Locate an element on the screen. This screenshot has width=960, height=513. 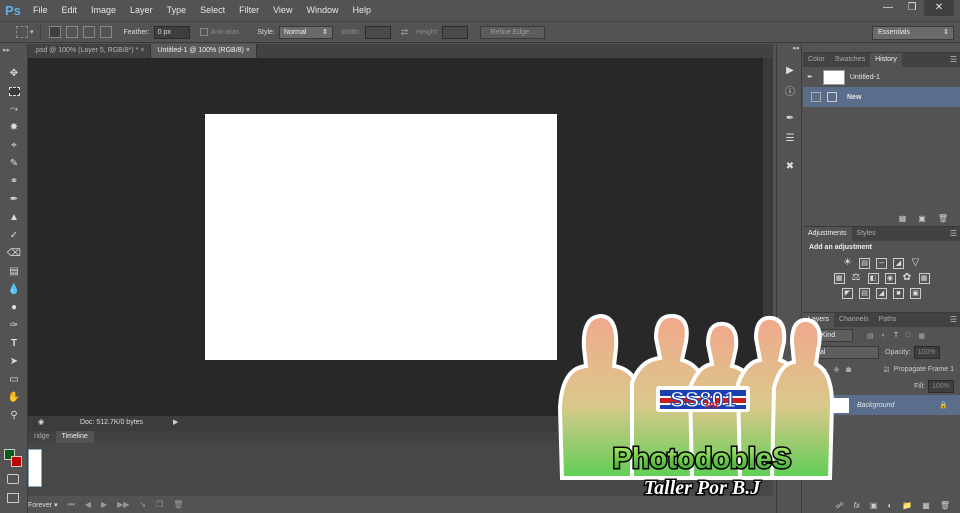
black-white-icon: ◧ is located at coordinates (873, 278).